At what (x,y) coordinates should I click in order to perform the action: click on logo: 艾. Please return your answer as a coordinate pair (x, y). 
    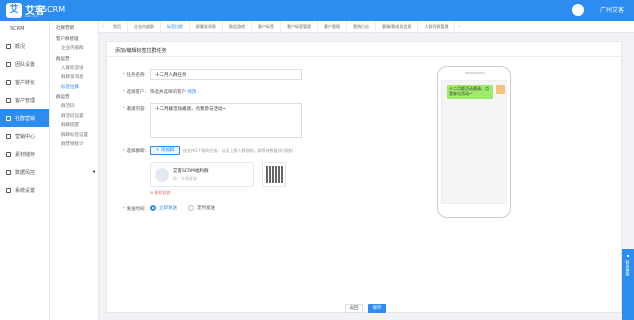
    Looking at the image, I should click on (14, 10).